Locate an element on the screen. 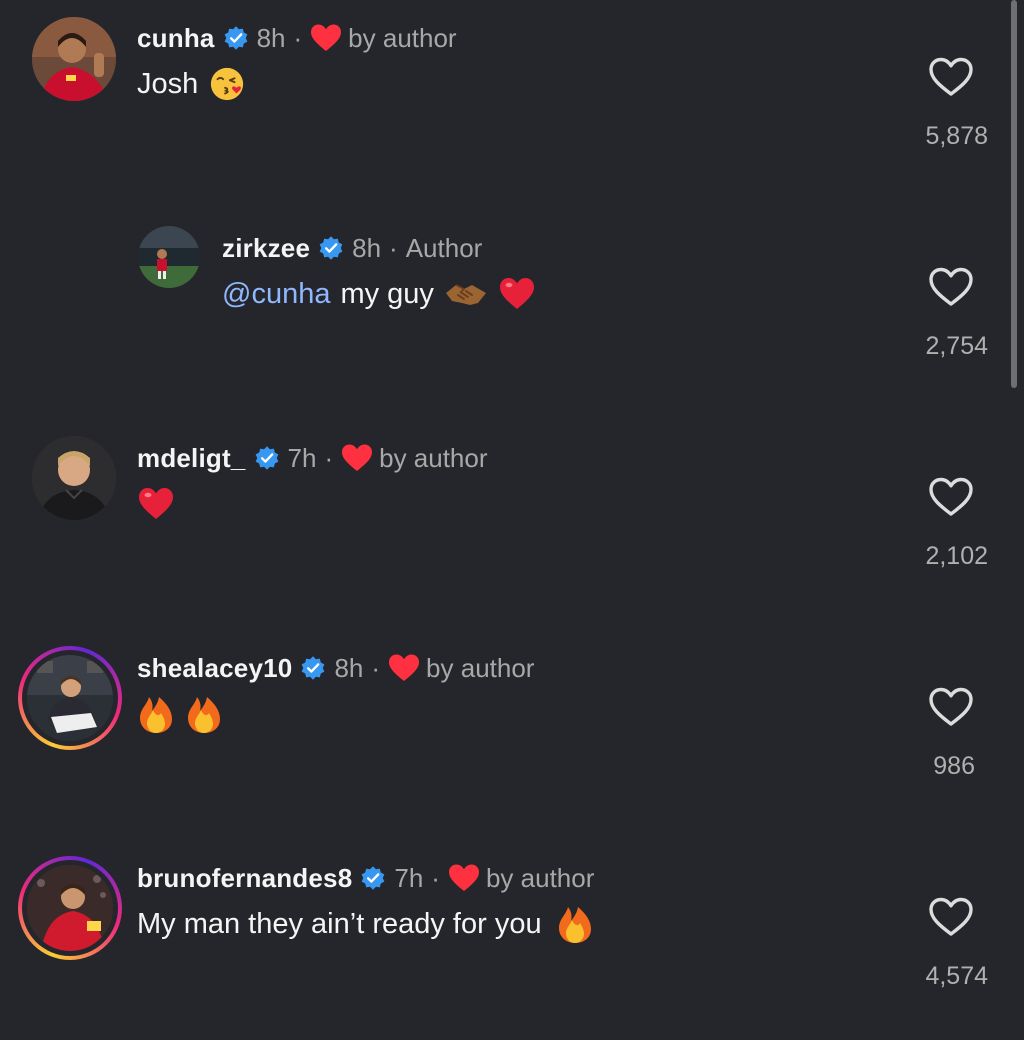  kissing-face-emoji is located at coordinates (227, 84).